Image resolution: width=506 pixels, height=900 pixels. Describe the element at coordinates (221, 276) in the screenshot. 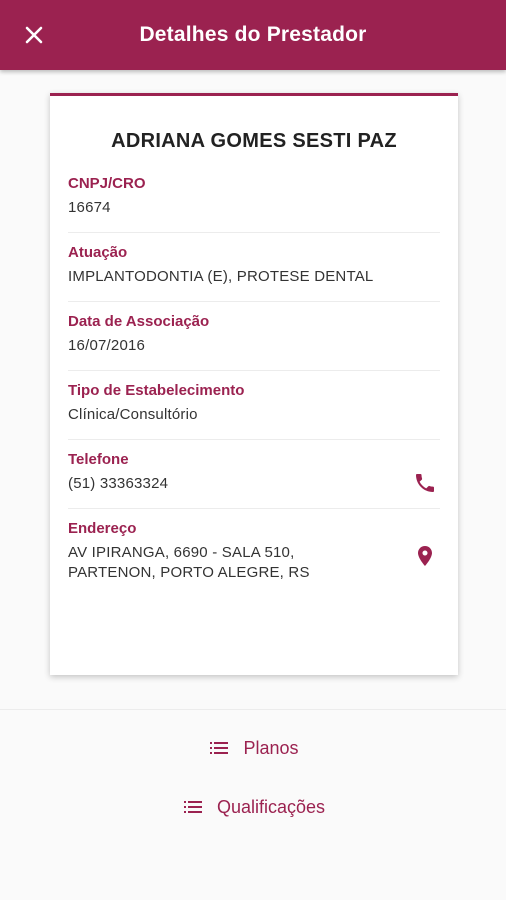

I see `field-value: IMPLANTODONTIA (E), PROTESE DENTAL` at that location.